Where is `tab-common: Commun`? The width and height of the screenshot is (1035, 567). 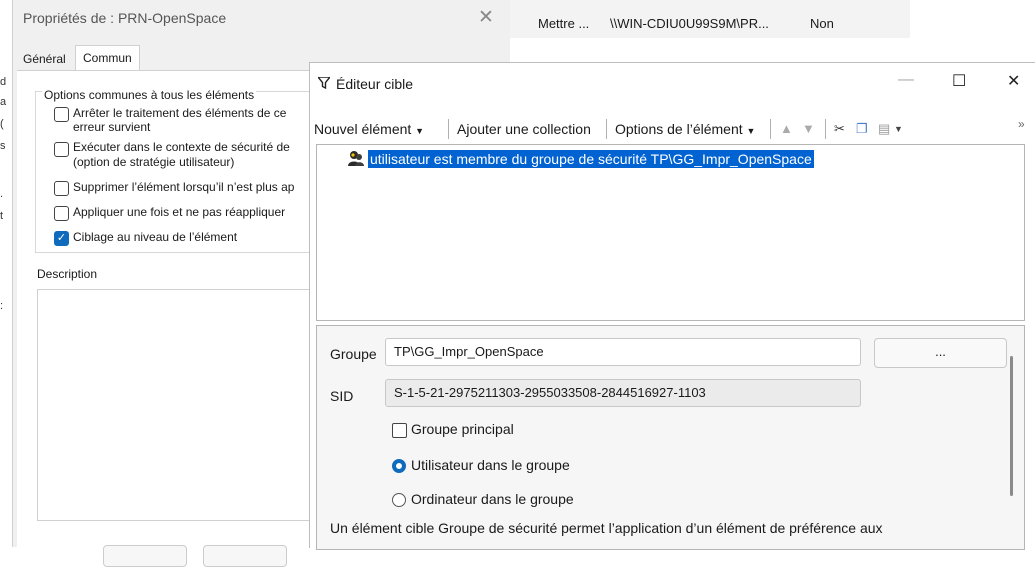 tab-common: Commun is located at coordinates (107, 58).